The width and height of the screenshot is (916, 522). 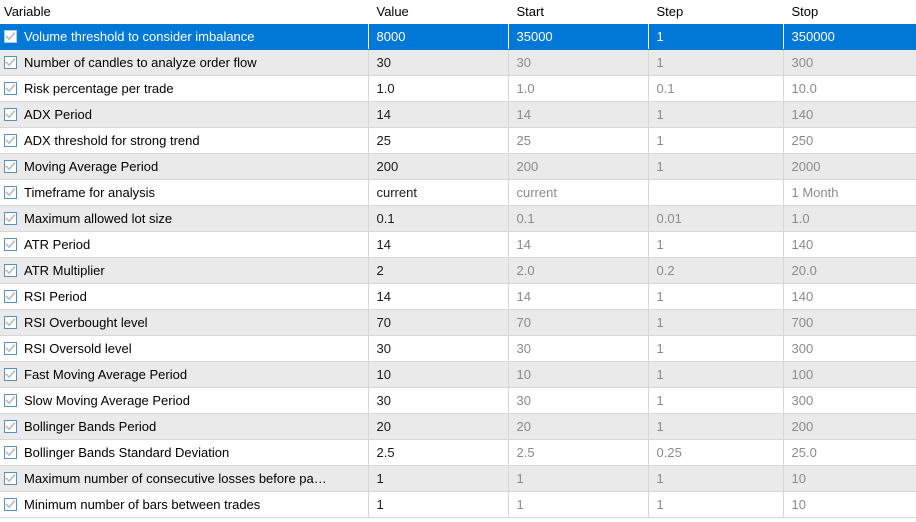 I want to click on cell-start: 2.5, so click(x=578, y=452).